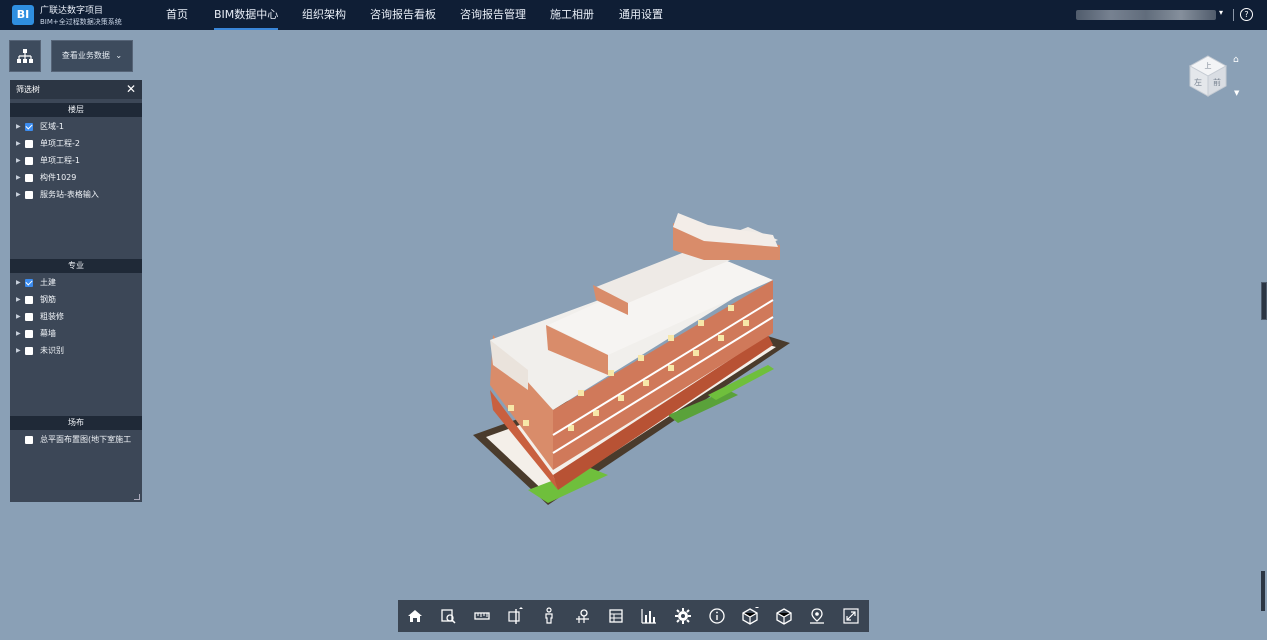 This screenshot has width=1267, height=640. I want to click on view-business-data-button: 查看业务数据 ⌄, so click(92, 56).